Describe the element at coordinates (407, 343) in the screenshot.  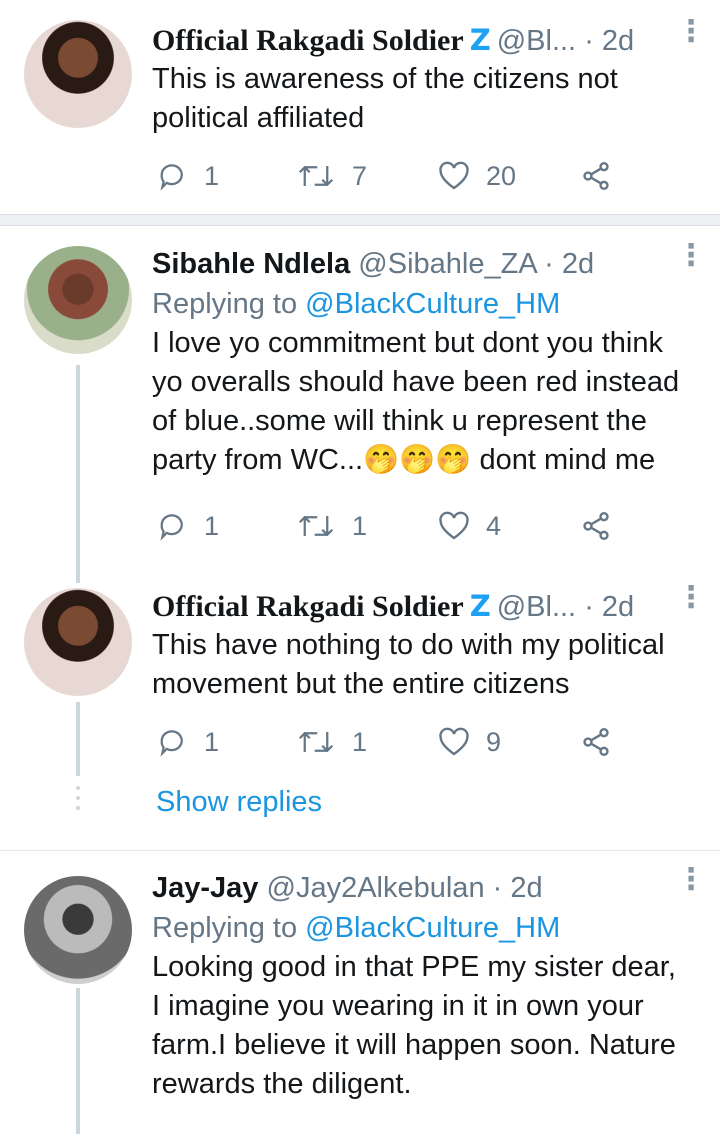
I see `tweet-text-line: I love yo commitment but dont you think` at that location.